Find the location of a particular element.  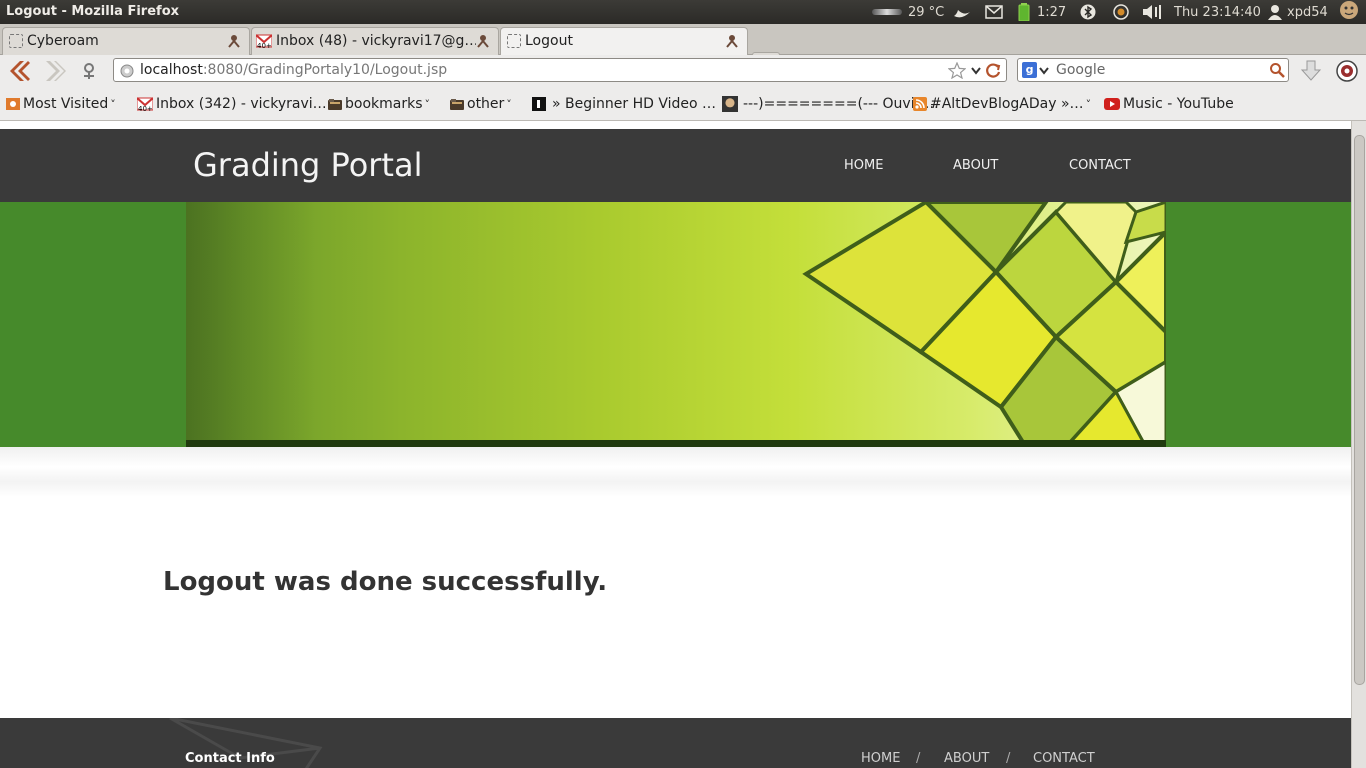

site-footer: Contact Info HOME / ABOUT / CONTACT is located at coordinates (675, 743).